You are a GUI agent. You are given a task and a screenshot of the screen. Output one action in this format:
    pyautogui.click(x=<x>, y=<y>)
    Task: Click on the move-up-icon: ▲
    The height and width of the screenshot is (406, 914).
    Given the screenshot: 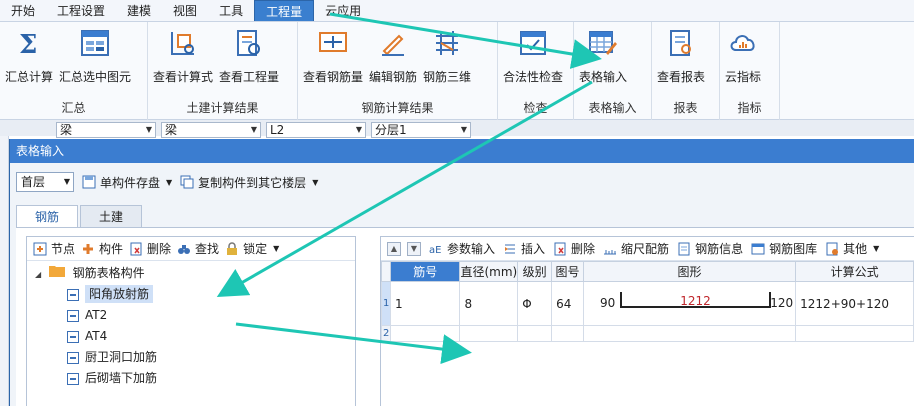 What is the action you would take?
    pyautogui.click(x=394, y=248)
    